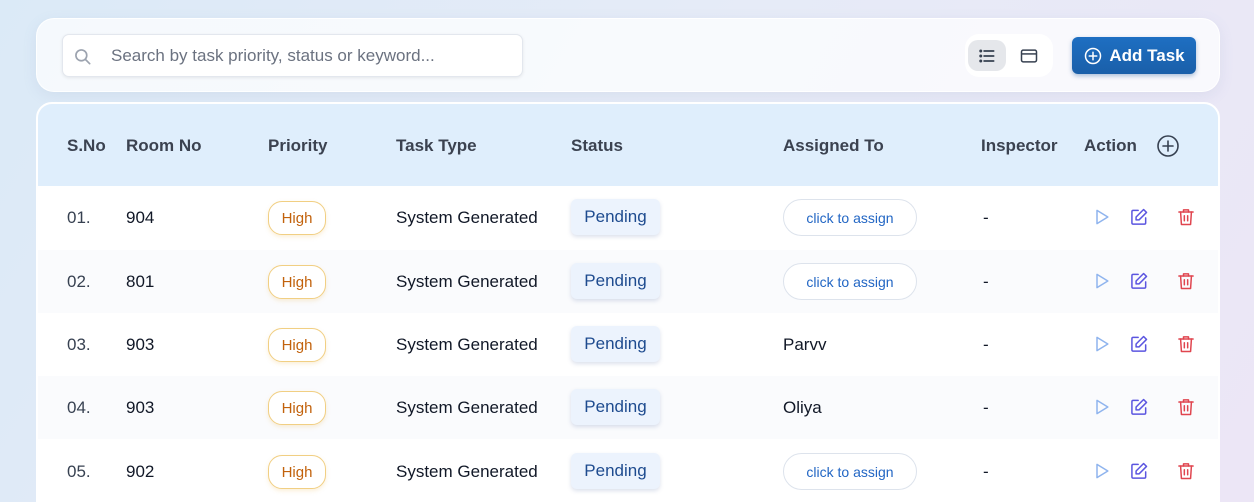 Image resolution: width=1254 pixels, height=502 pixels. I want to click on list-view-icon, so click(987, 55).